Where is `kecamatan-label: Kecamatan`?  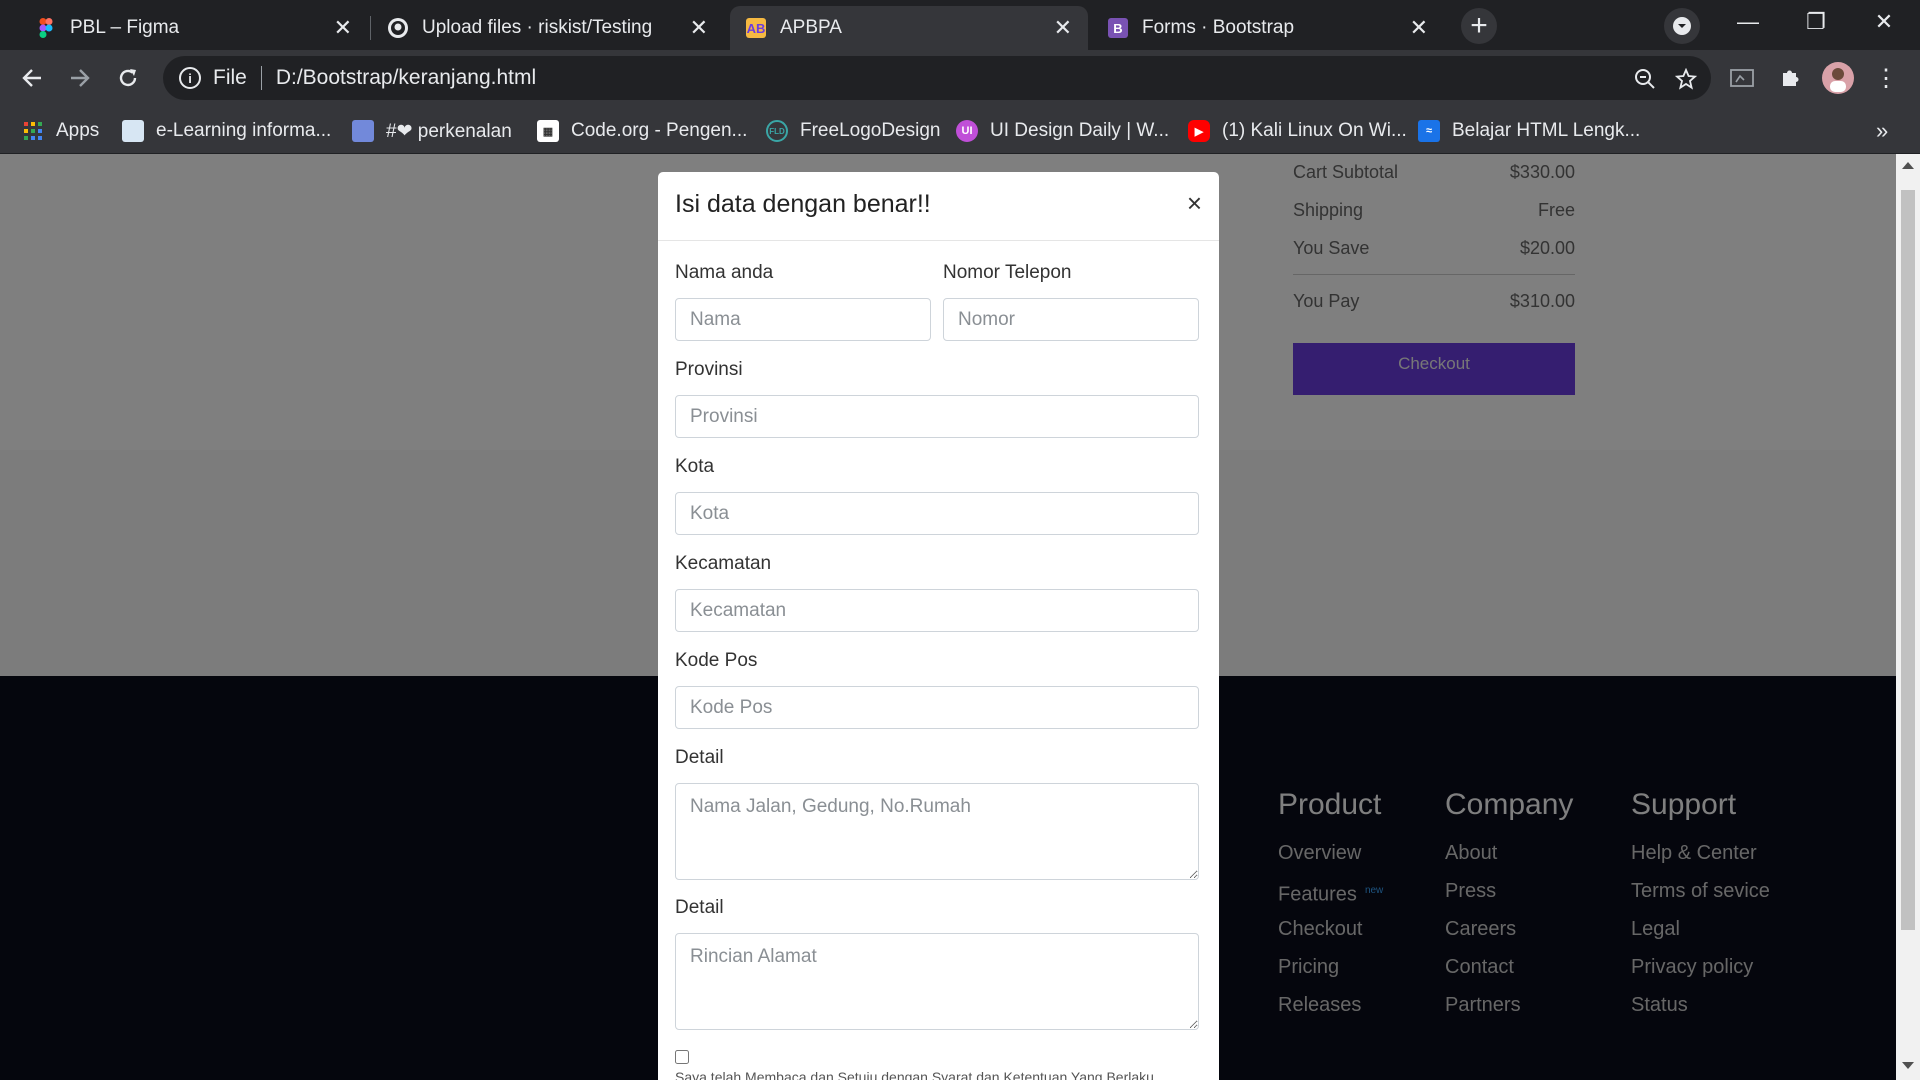 kecamatan-label: Kecamatan is located at coordinates (723, 563).